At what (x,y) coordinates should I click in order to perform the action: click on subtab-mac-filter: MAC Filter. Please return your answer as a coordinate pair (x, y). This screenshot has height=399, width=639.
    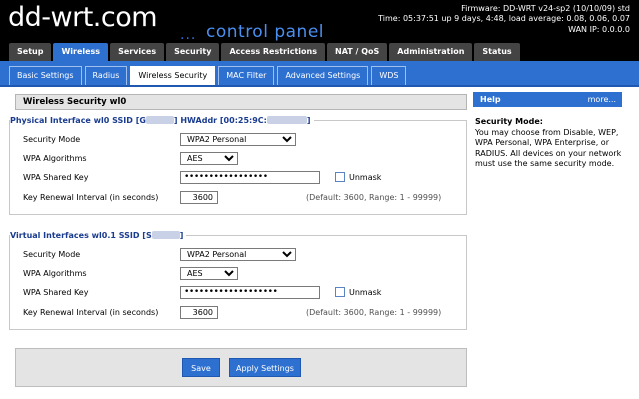
    Looking at the image, I should click on (246, 75).